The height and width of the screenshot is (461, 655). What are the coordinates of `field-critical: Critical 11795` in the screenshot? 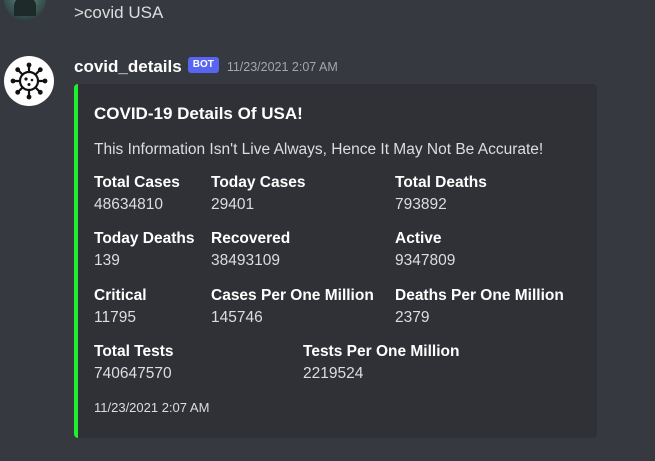 It's located at (120, 307).